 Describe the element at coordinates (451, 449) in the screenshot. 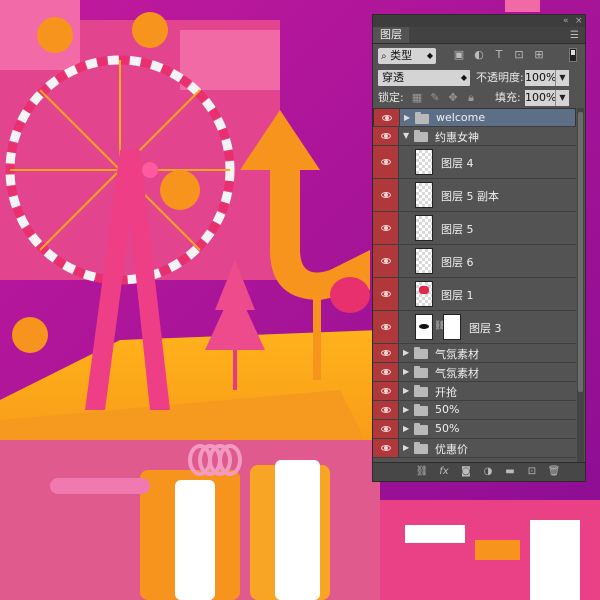

I see `layer-name: 优惠价` at that location.